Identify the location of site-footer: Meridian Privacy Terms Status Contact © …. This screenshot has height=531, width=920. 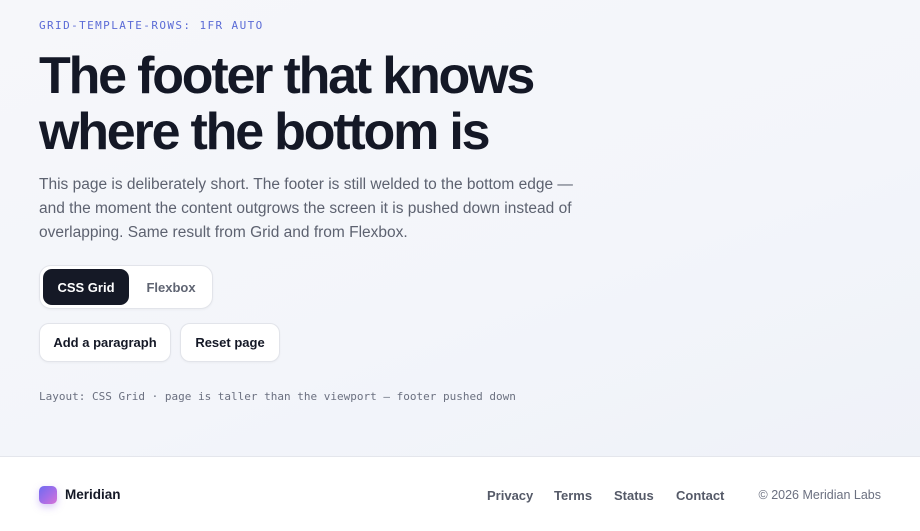
(460, 493).